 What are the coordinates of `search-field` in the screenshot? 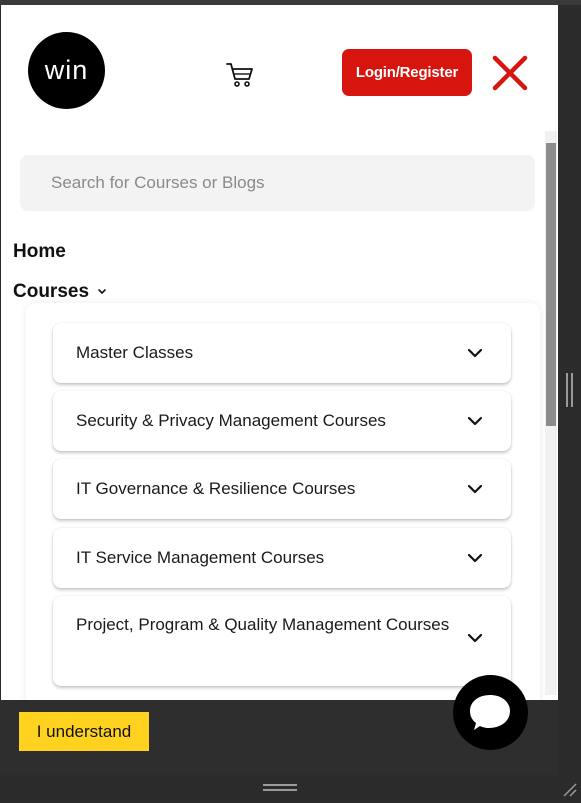 It's located at (277, 183).